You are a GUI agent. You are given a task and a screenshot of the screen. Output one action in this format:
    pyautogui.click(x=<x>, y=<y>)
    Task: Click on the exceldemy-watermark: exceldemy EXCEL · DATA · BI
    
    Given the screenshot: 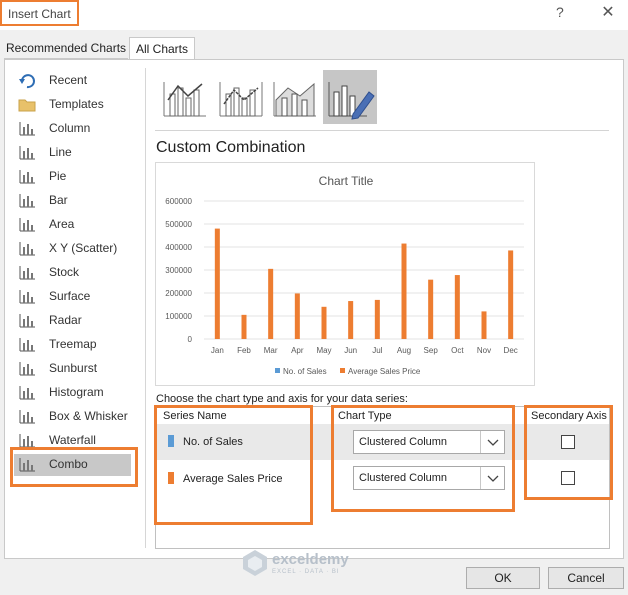 What is the action you would take?
    pyautogui.click(x=312, y=564)
    